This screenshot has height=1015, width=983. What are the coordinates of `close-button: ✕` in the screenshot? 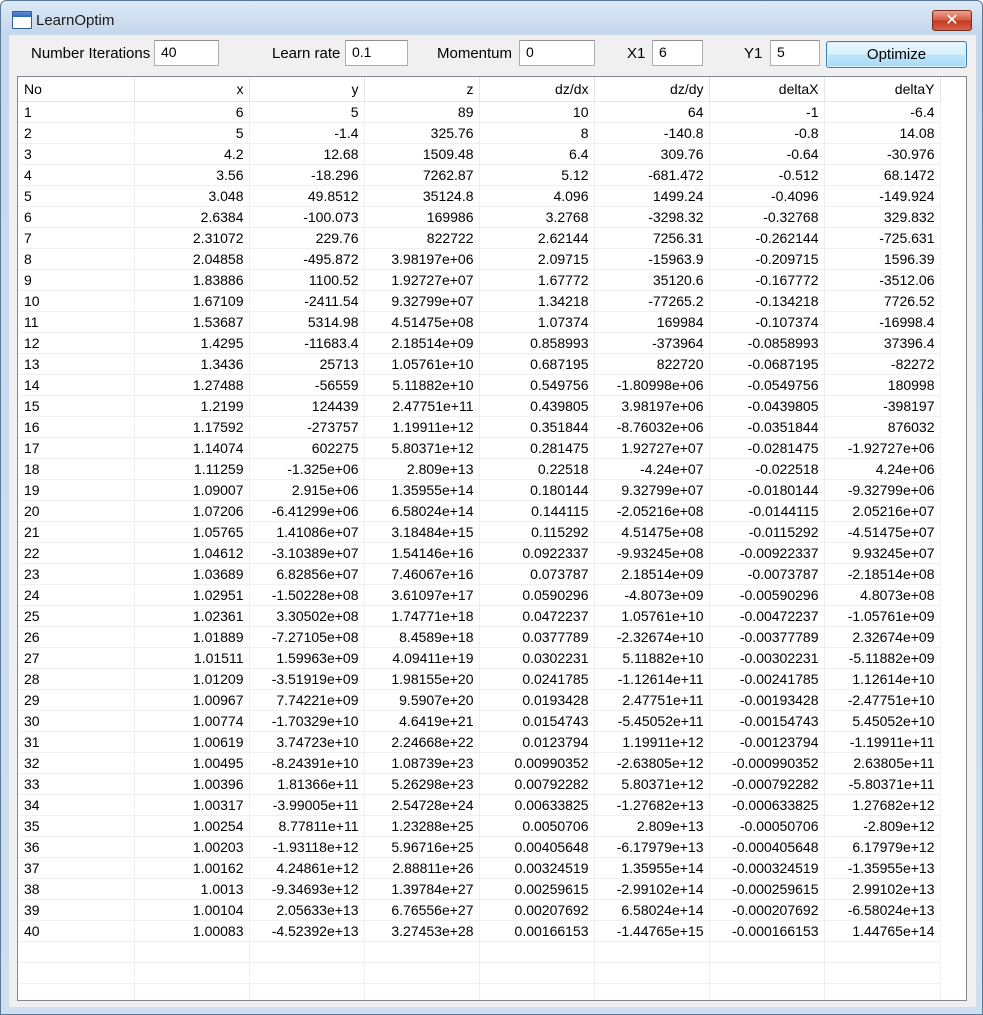 It's located at (952, 20).